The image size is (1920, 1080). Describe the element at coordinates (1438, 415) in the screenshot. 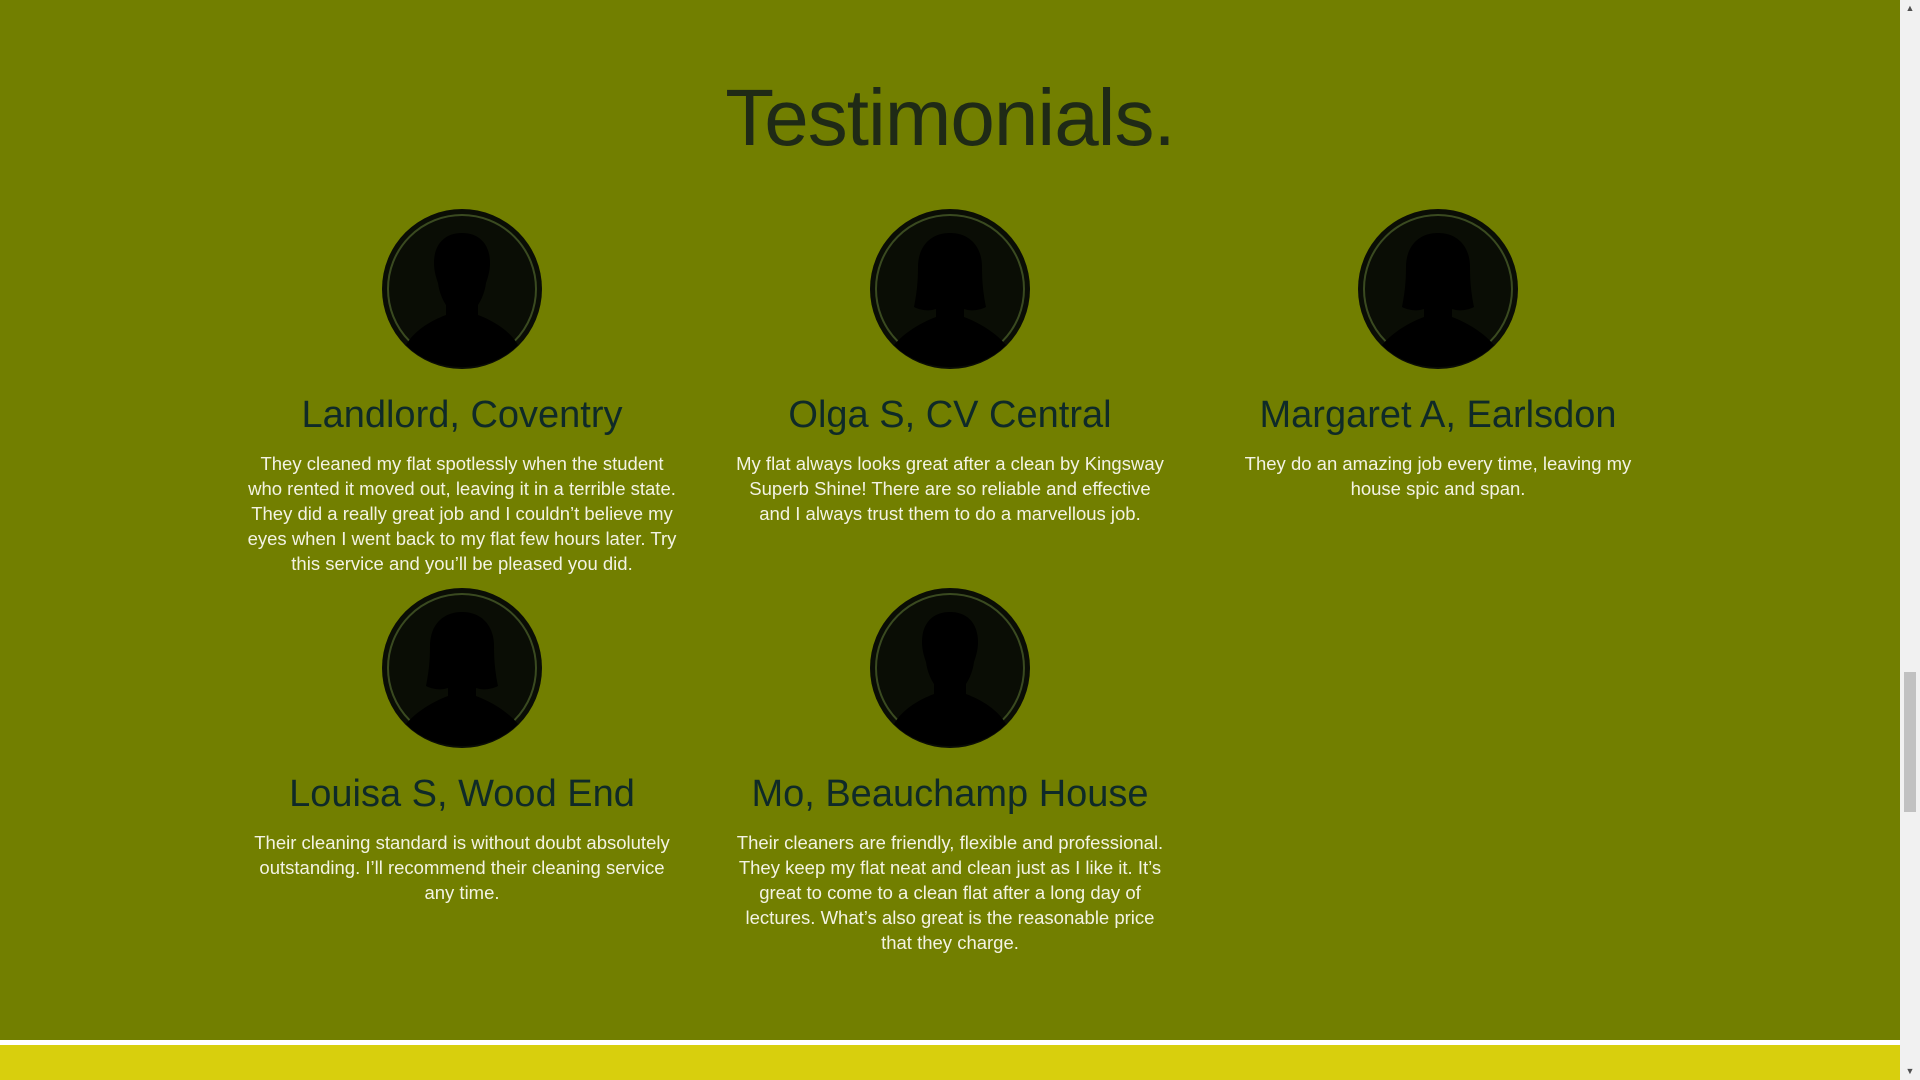

I see `testimonial-name: Margaret A, Earlsdon` at that location.